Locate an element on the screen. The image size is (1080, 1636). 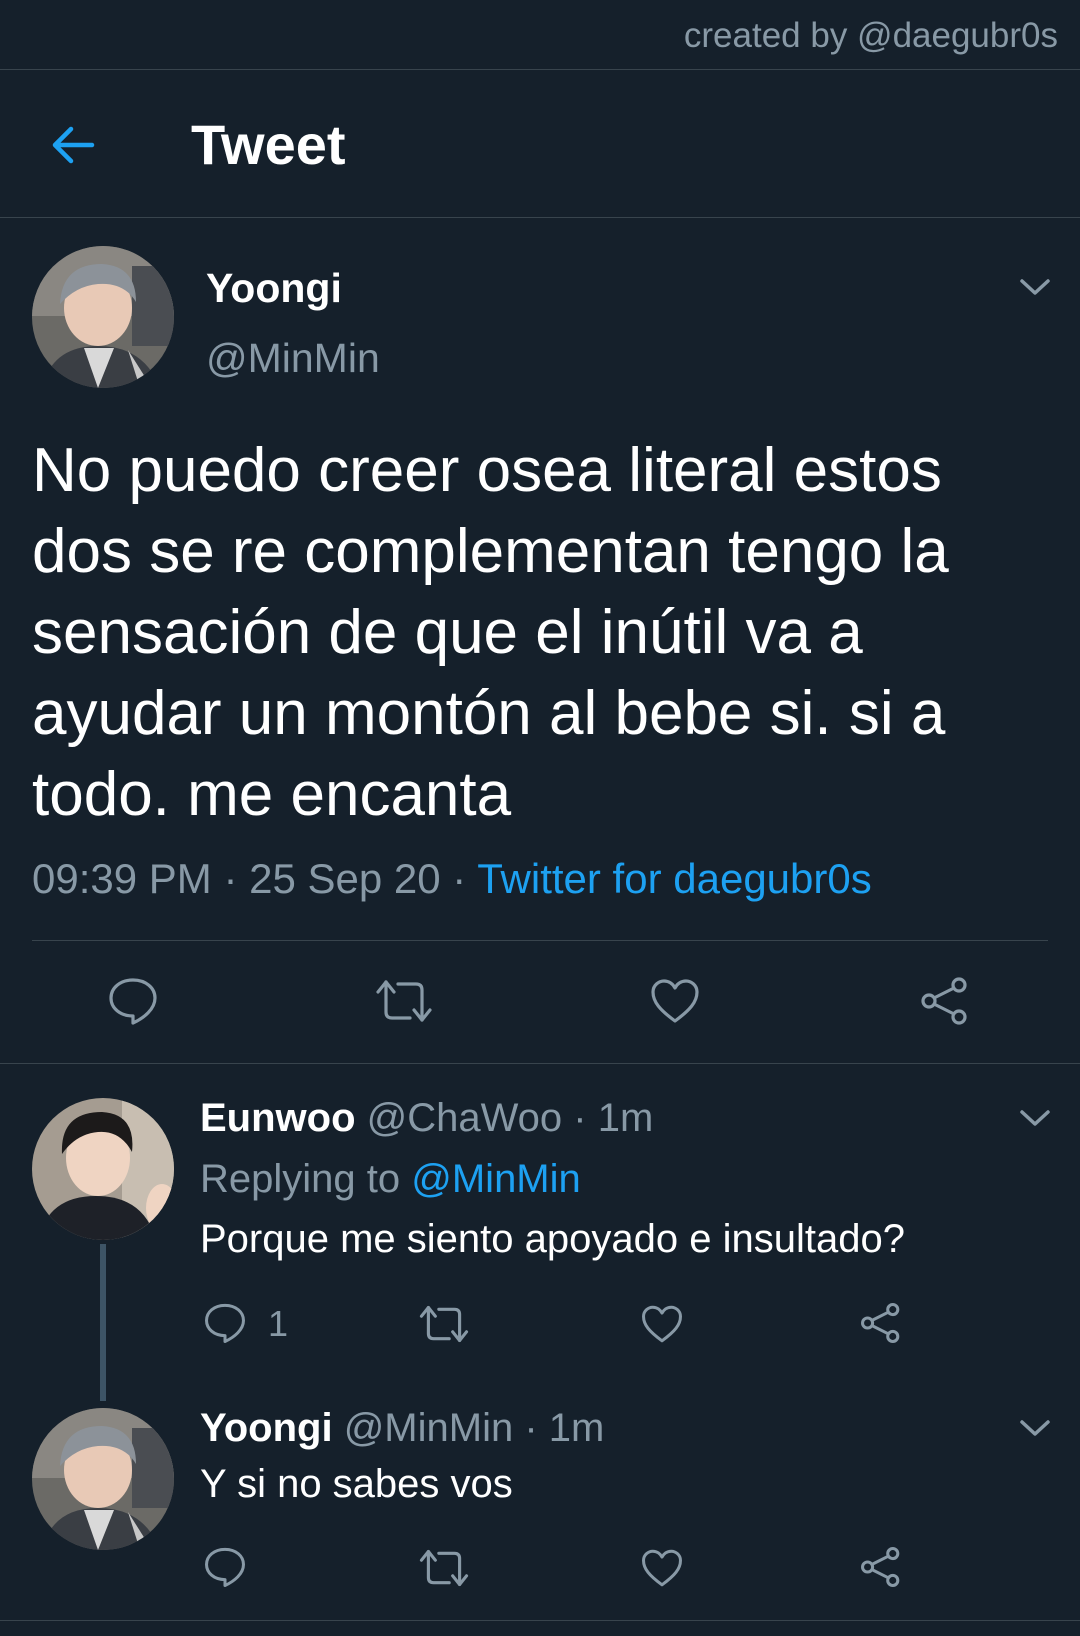
top-bar: Tweet is located at coordinates (540, 144).